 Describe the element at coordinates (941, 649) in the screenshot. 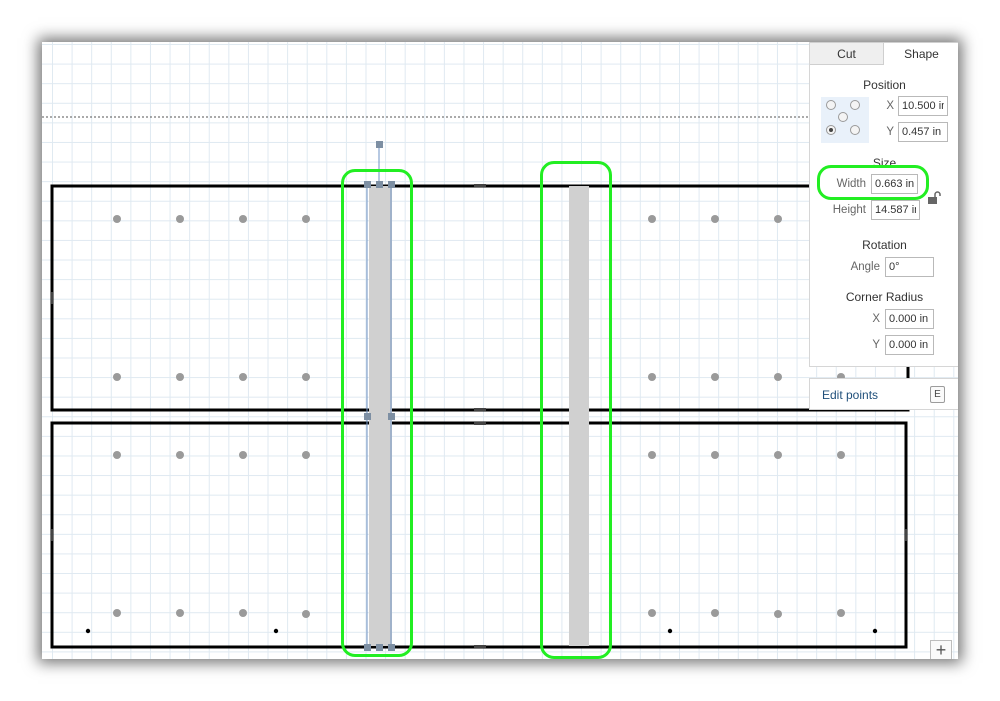

I see `plus-icon: +` at that location.